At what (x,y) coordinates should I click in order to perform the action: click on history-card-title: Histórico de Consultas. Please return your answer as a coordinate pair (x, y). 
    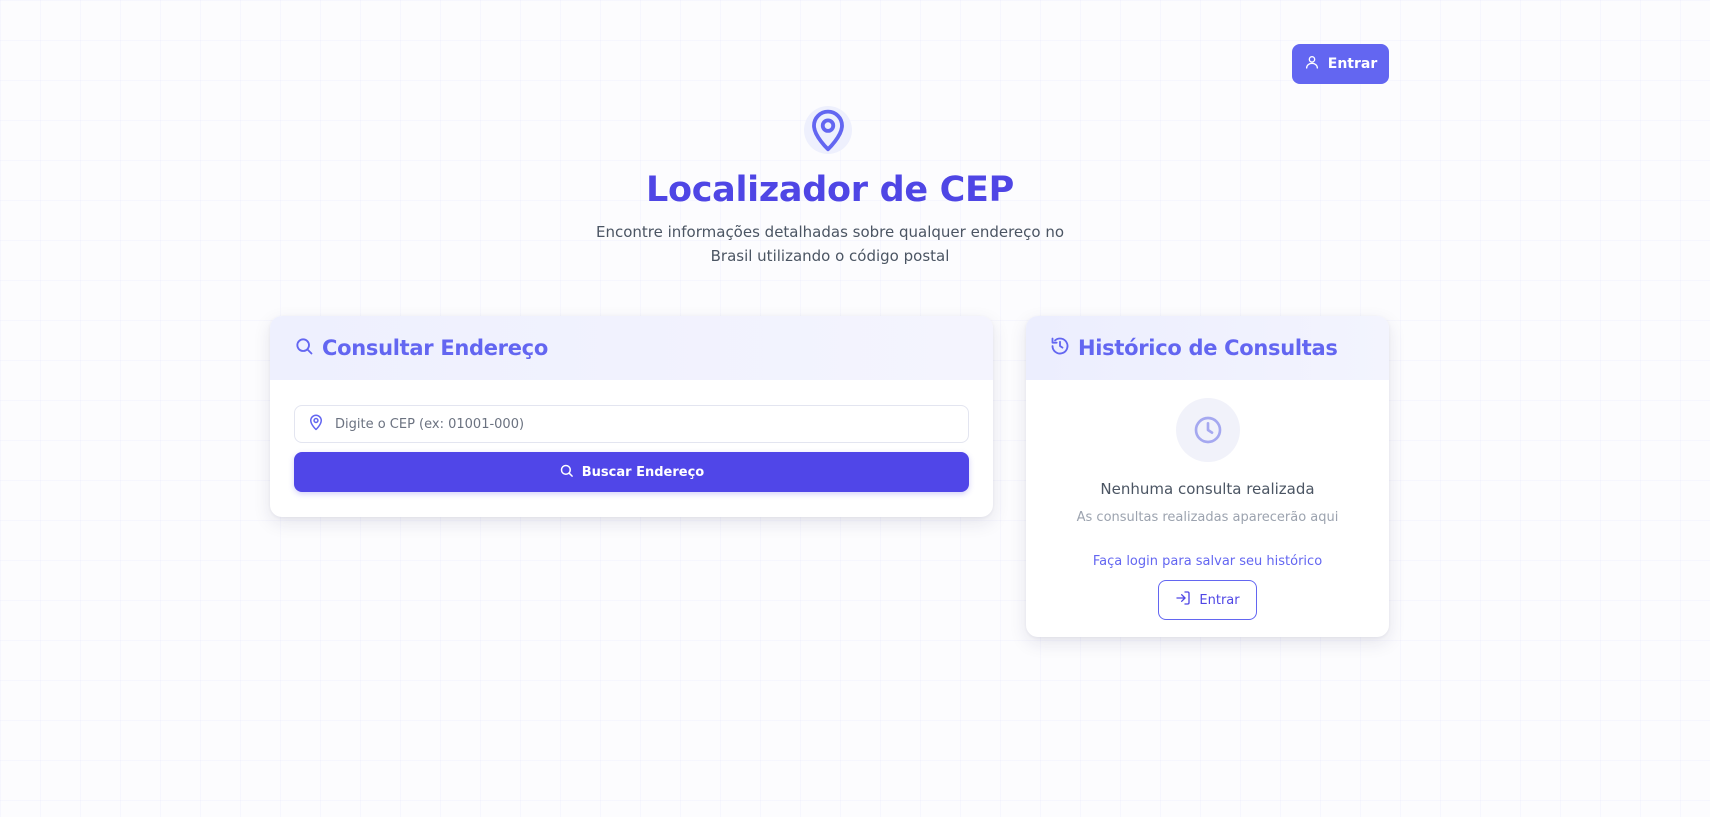
    Looking at the image, I should click on (1208, 348).